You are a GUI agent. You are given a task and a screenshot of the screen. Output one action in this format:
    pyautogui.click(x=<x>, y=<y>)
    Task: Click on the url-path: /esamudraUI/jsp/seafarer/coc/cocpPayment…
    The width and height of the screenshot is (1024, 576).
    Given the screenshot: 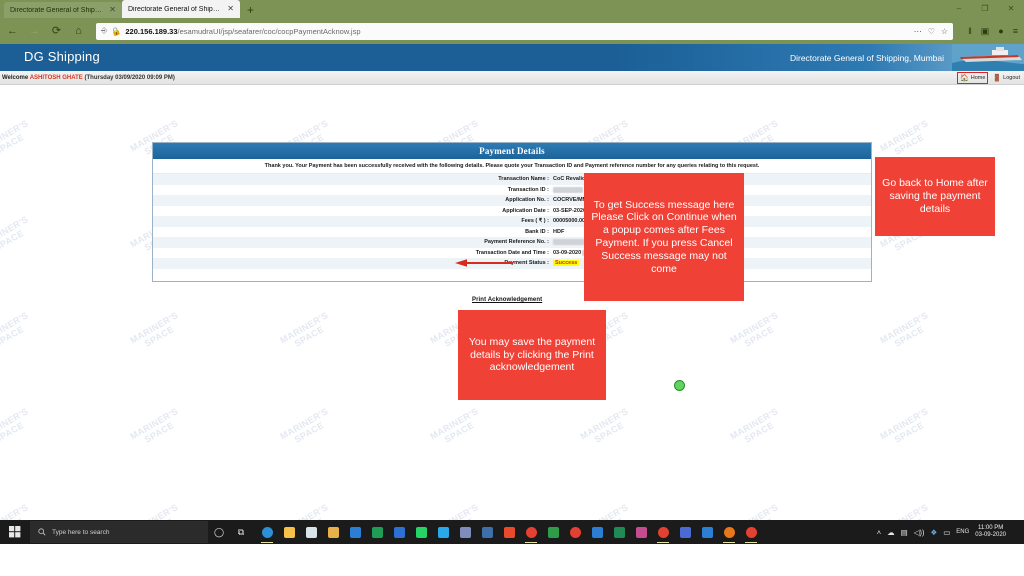 What is the action you would take?
    pyautogui.click(x=269, y=31)
    